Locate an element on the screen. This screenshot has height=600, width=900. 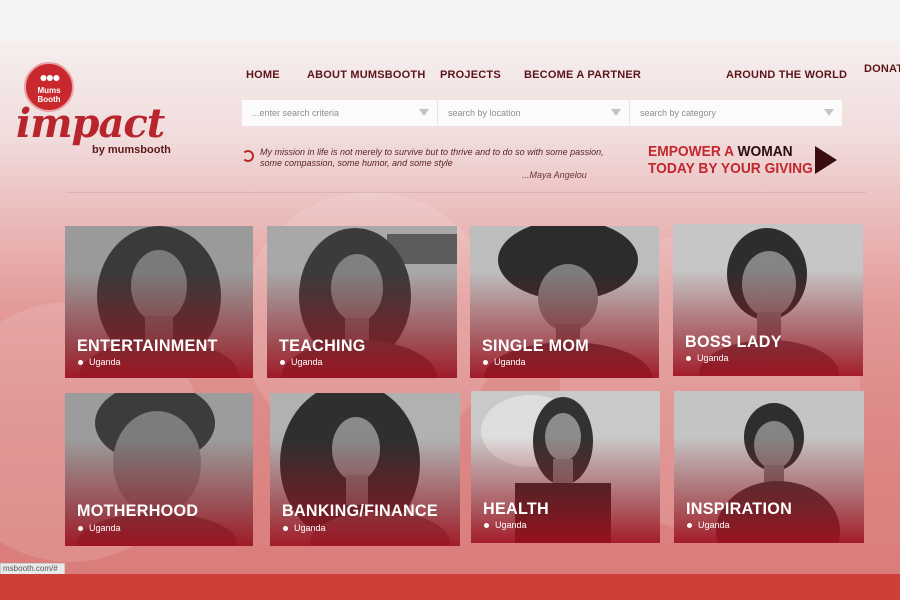
card-title: ENTERTAINMENT is located at coordinates (147, 345).